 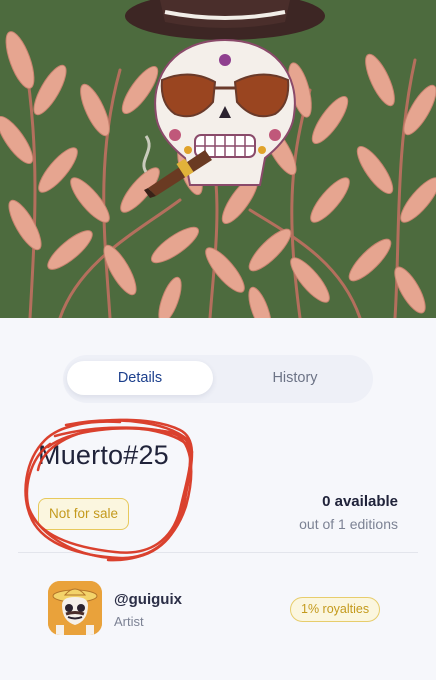 I want to click on artist-avatar, so click(x=75, y=608).